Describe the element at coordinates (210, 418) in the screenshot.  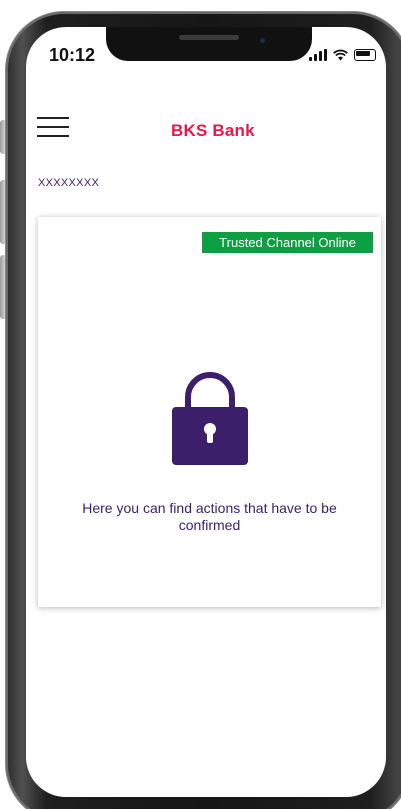
I see `lock-icon` at that location.